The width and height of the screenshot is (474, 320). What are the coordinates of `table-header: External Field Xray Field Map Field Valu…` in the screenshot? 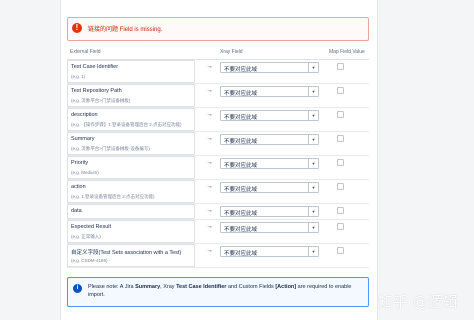 It's located at (218, 53).